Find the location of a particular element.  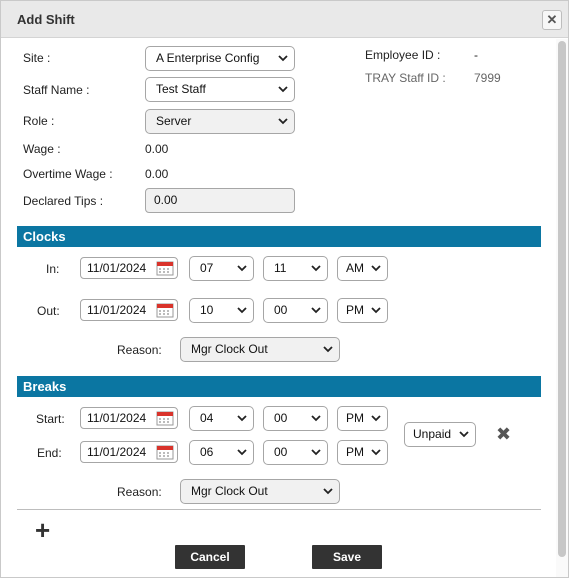

site-label: Site : is located at coordinates (37, 58).